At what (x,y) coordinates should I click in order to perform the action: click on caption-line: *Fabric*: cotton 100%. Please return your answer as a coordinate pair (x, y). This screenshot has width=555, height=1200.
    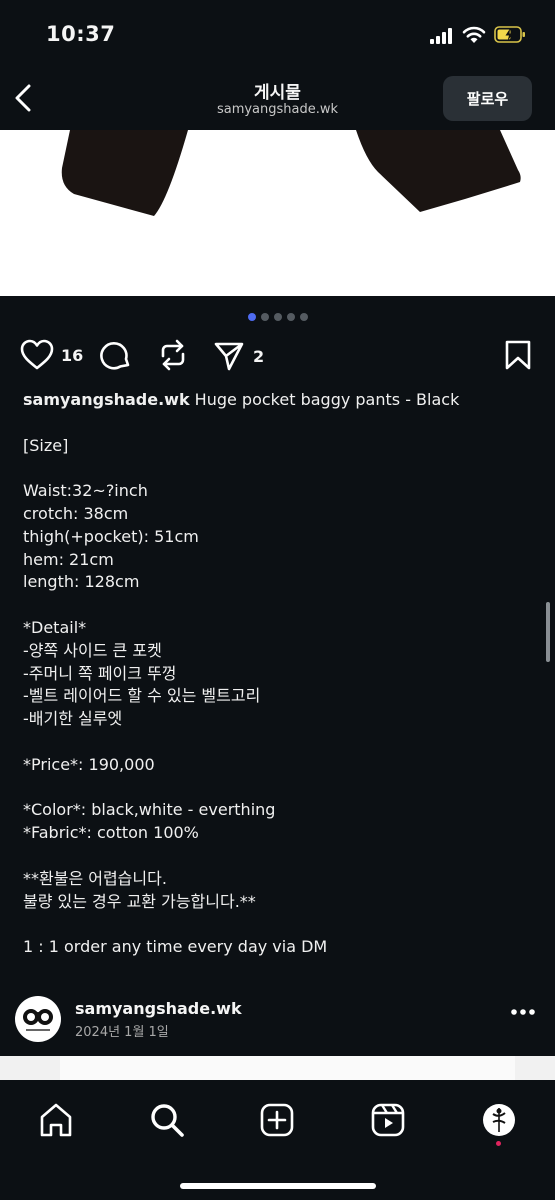
    Looking at the image, I should click on (111, 833).